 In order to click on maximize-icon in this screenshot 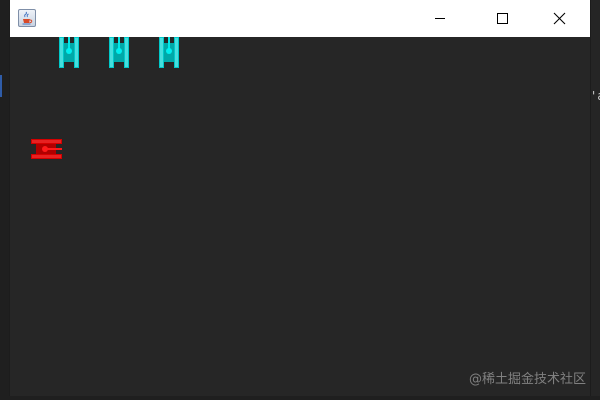, I will do `click(502, 18)`.